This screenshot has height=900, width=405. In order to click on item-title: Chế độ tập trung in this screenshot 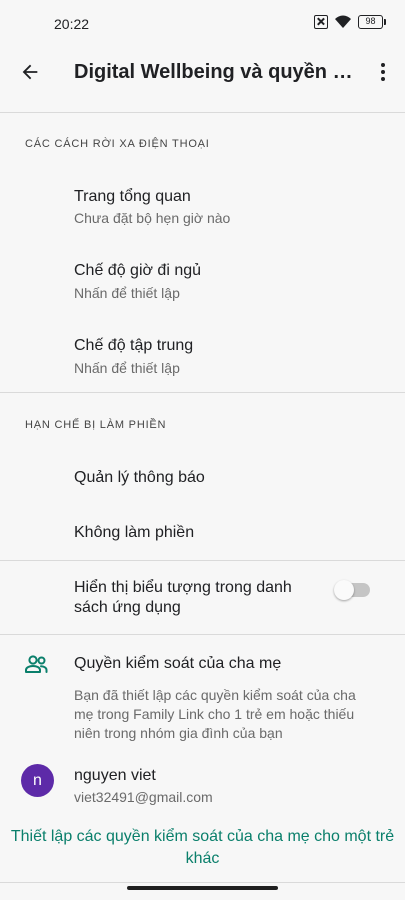, I will do `click(134, 345)`.